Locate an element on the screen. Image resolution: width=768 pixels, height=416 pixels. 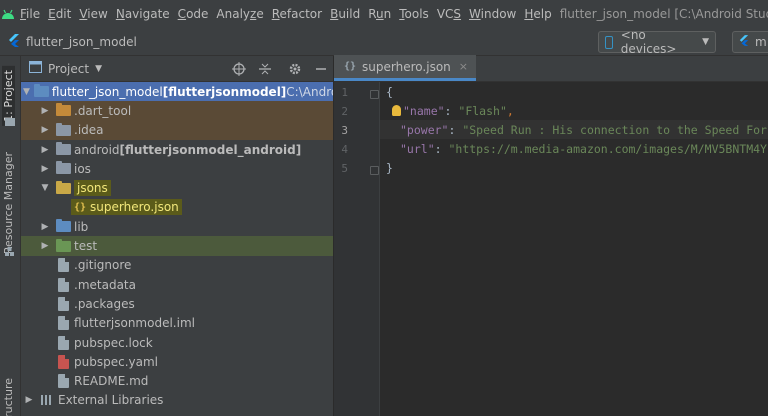
tree-item-gitignore: .gitignore is located at coordinates (177, 265).